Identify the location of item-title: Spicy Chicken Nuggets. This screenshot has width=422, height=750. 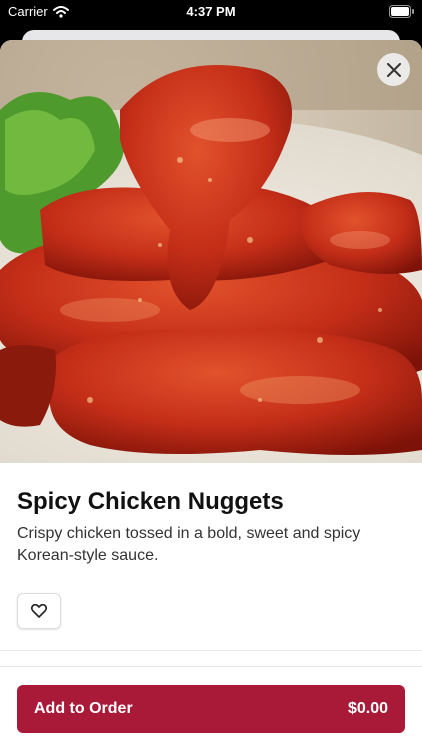
(150, 501).